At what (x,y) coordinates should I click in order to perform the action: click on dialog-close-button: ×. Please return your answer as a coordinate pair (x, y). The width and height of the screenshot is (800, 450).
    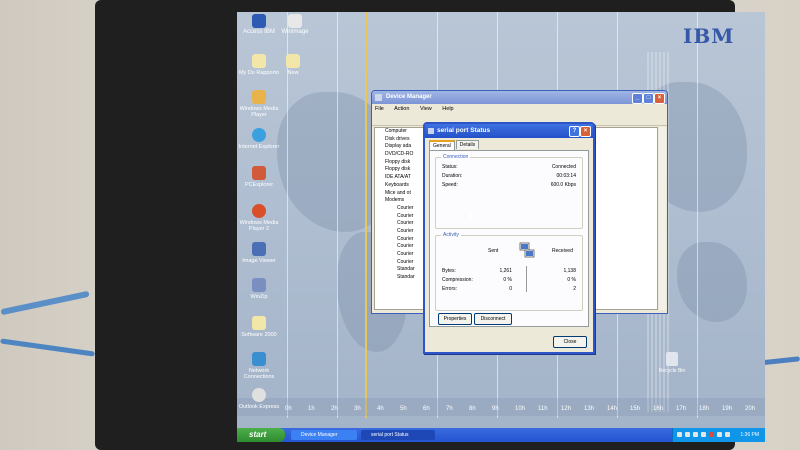
    Looking at the image, I should click on (585, 131).